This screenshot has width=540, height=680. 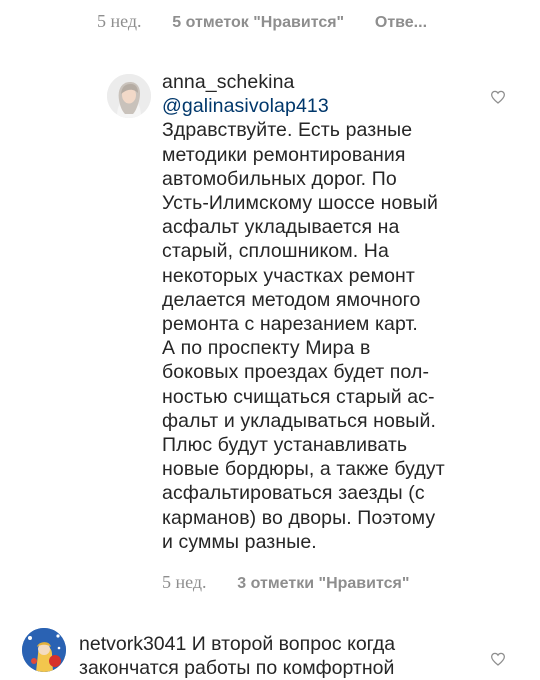 I want to click on user-avatar-photo-icon, so click(x=129, y=96).